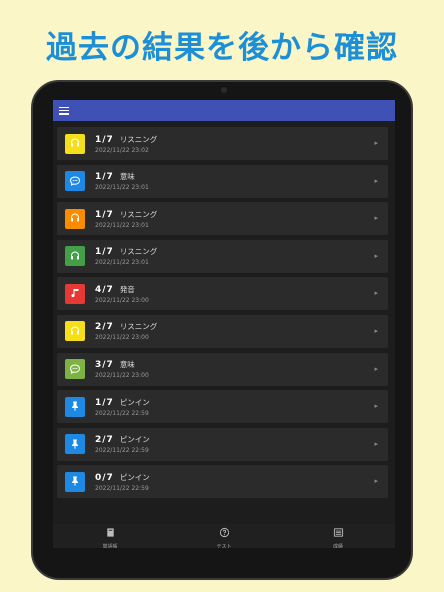 This screenshot has width=444, height=592. I want to click on result-texts: 2/7 ピンイン 2022/11/22 22:59, so click(122, 444).